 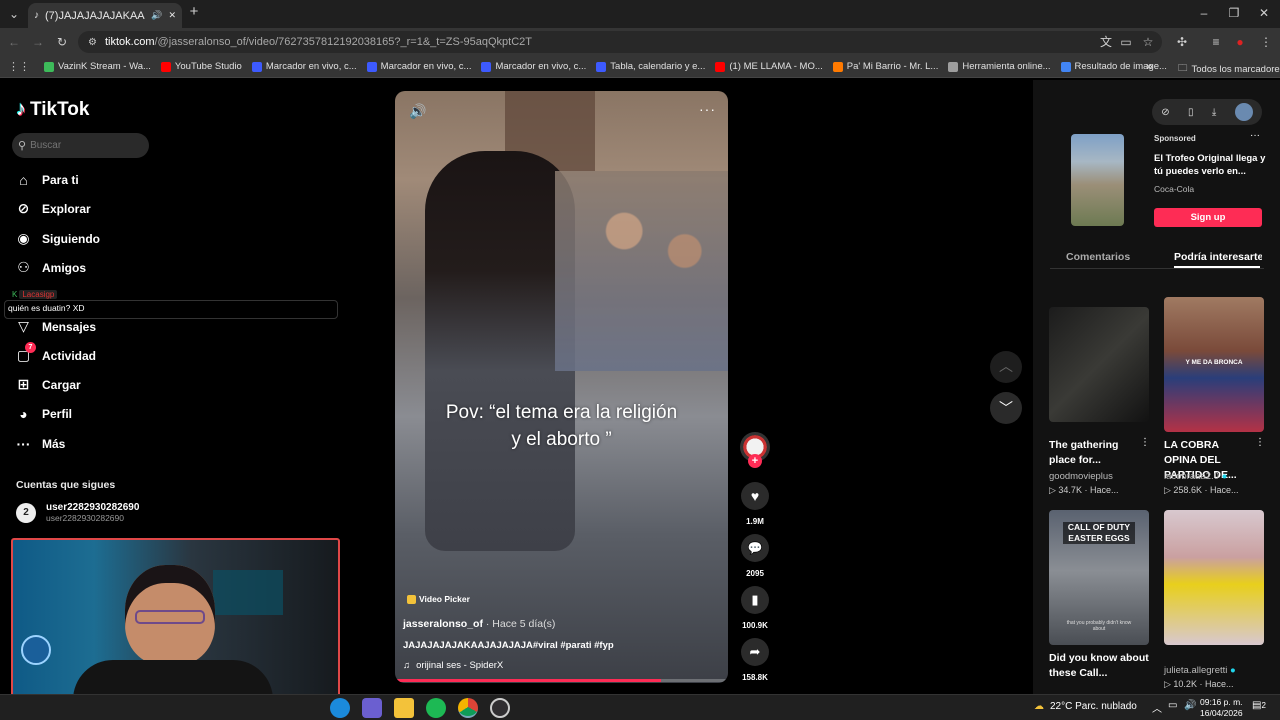 What do you see at coordinates (707, 109) in the screenshot?
I see `video-more-icon: ···` at bounding box center [707, 109].